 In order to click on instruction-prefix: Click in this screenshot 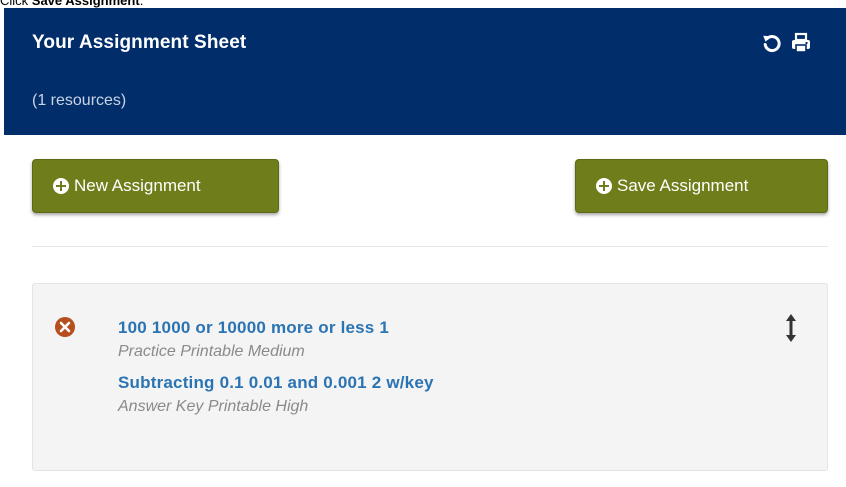, I will do `click(16, 4)`.